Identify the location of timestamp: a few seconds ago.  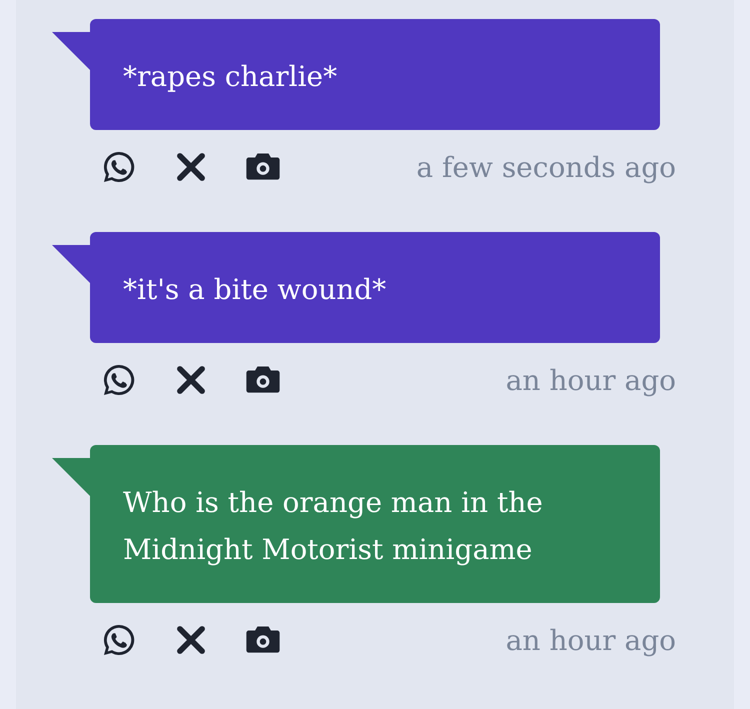
(546, 167).